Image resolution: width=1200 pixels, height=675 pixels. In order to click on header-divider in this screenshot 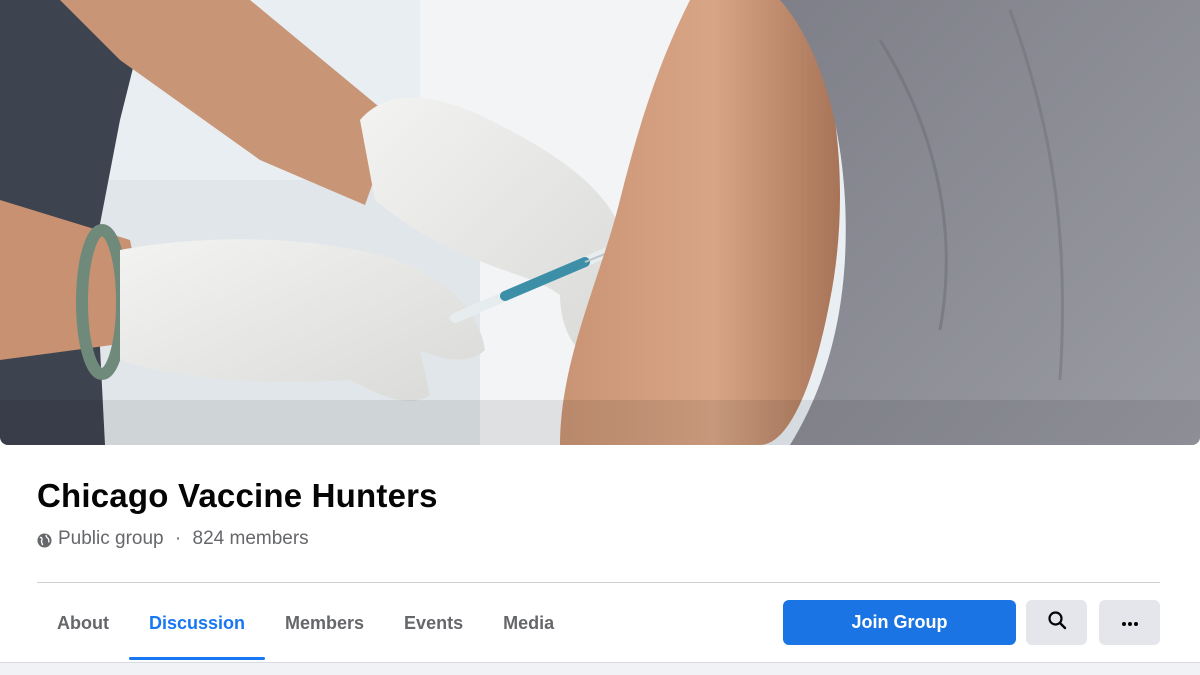, I will do `click(598, 582)`.